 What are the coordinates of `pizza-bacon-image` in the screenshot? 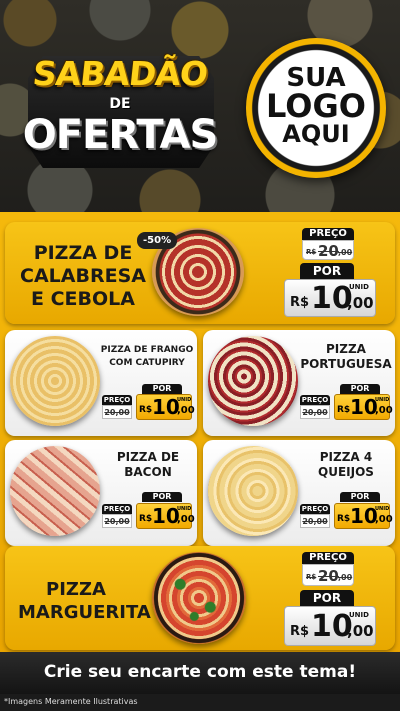 It's located at (55, 491).